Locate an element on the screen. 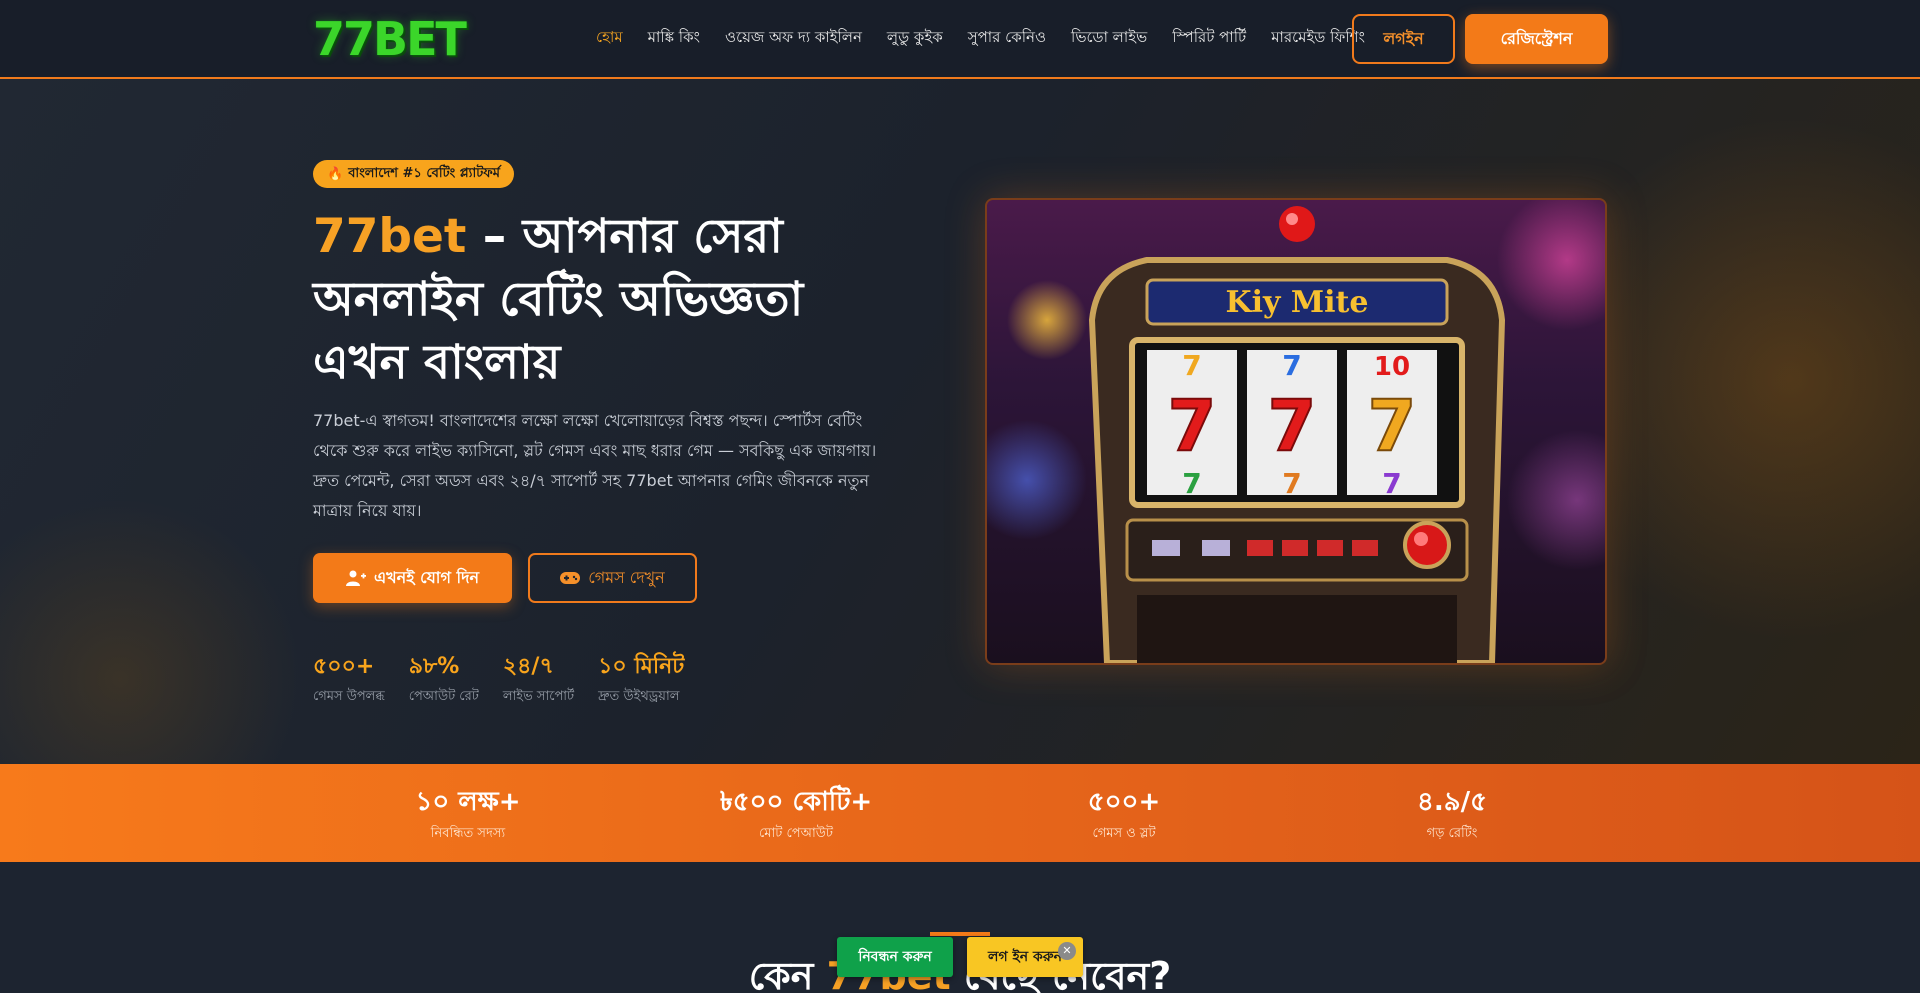  band-stat: ৪.৯/৫ গড় রেটিং is located at coordinates (1452, 815).